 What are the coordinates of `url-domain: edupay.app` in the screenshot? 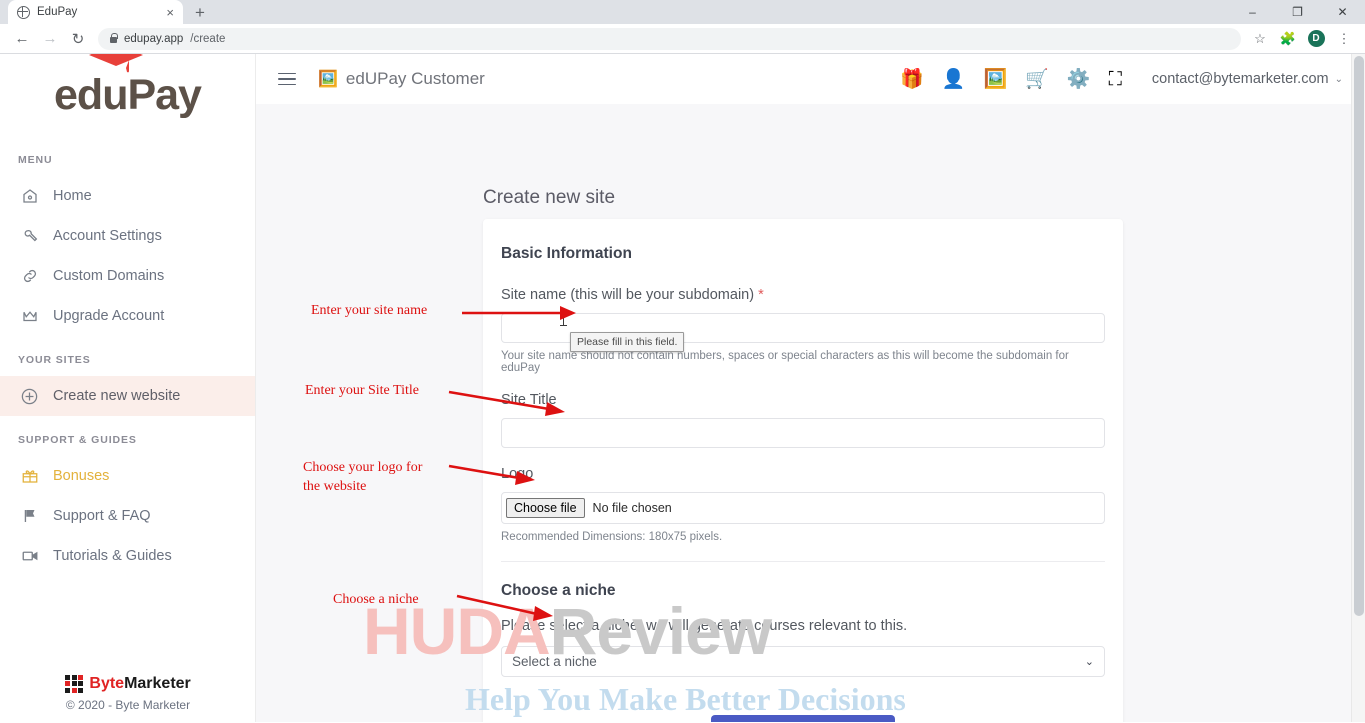 It's located at (154, 38).